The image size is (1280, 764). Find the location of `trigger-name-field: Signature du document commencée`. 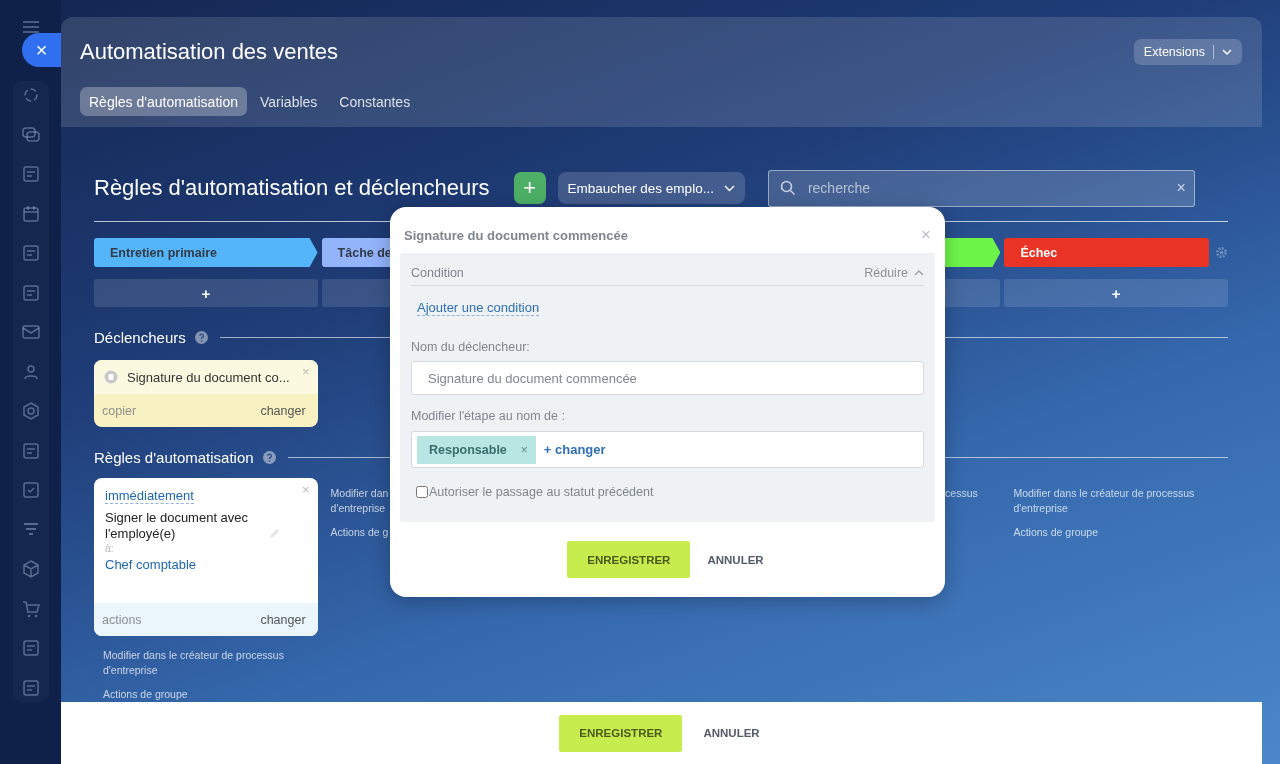

trigger-name-field: Signature du document commencée is located at coordinates (667, 378).